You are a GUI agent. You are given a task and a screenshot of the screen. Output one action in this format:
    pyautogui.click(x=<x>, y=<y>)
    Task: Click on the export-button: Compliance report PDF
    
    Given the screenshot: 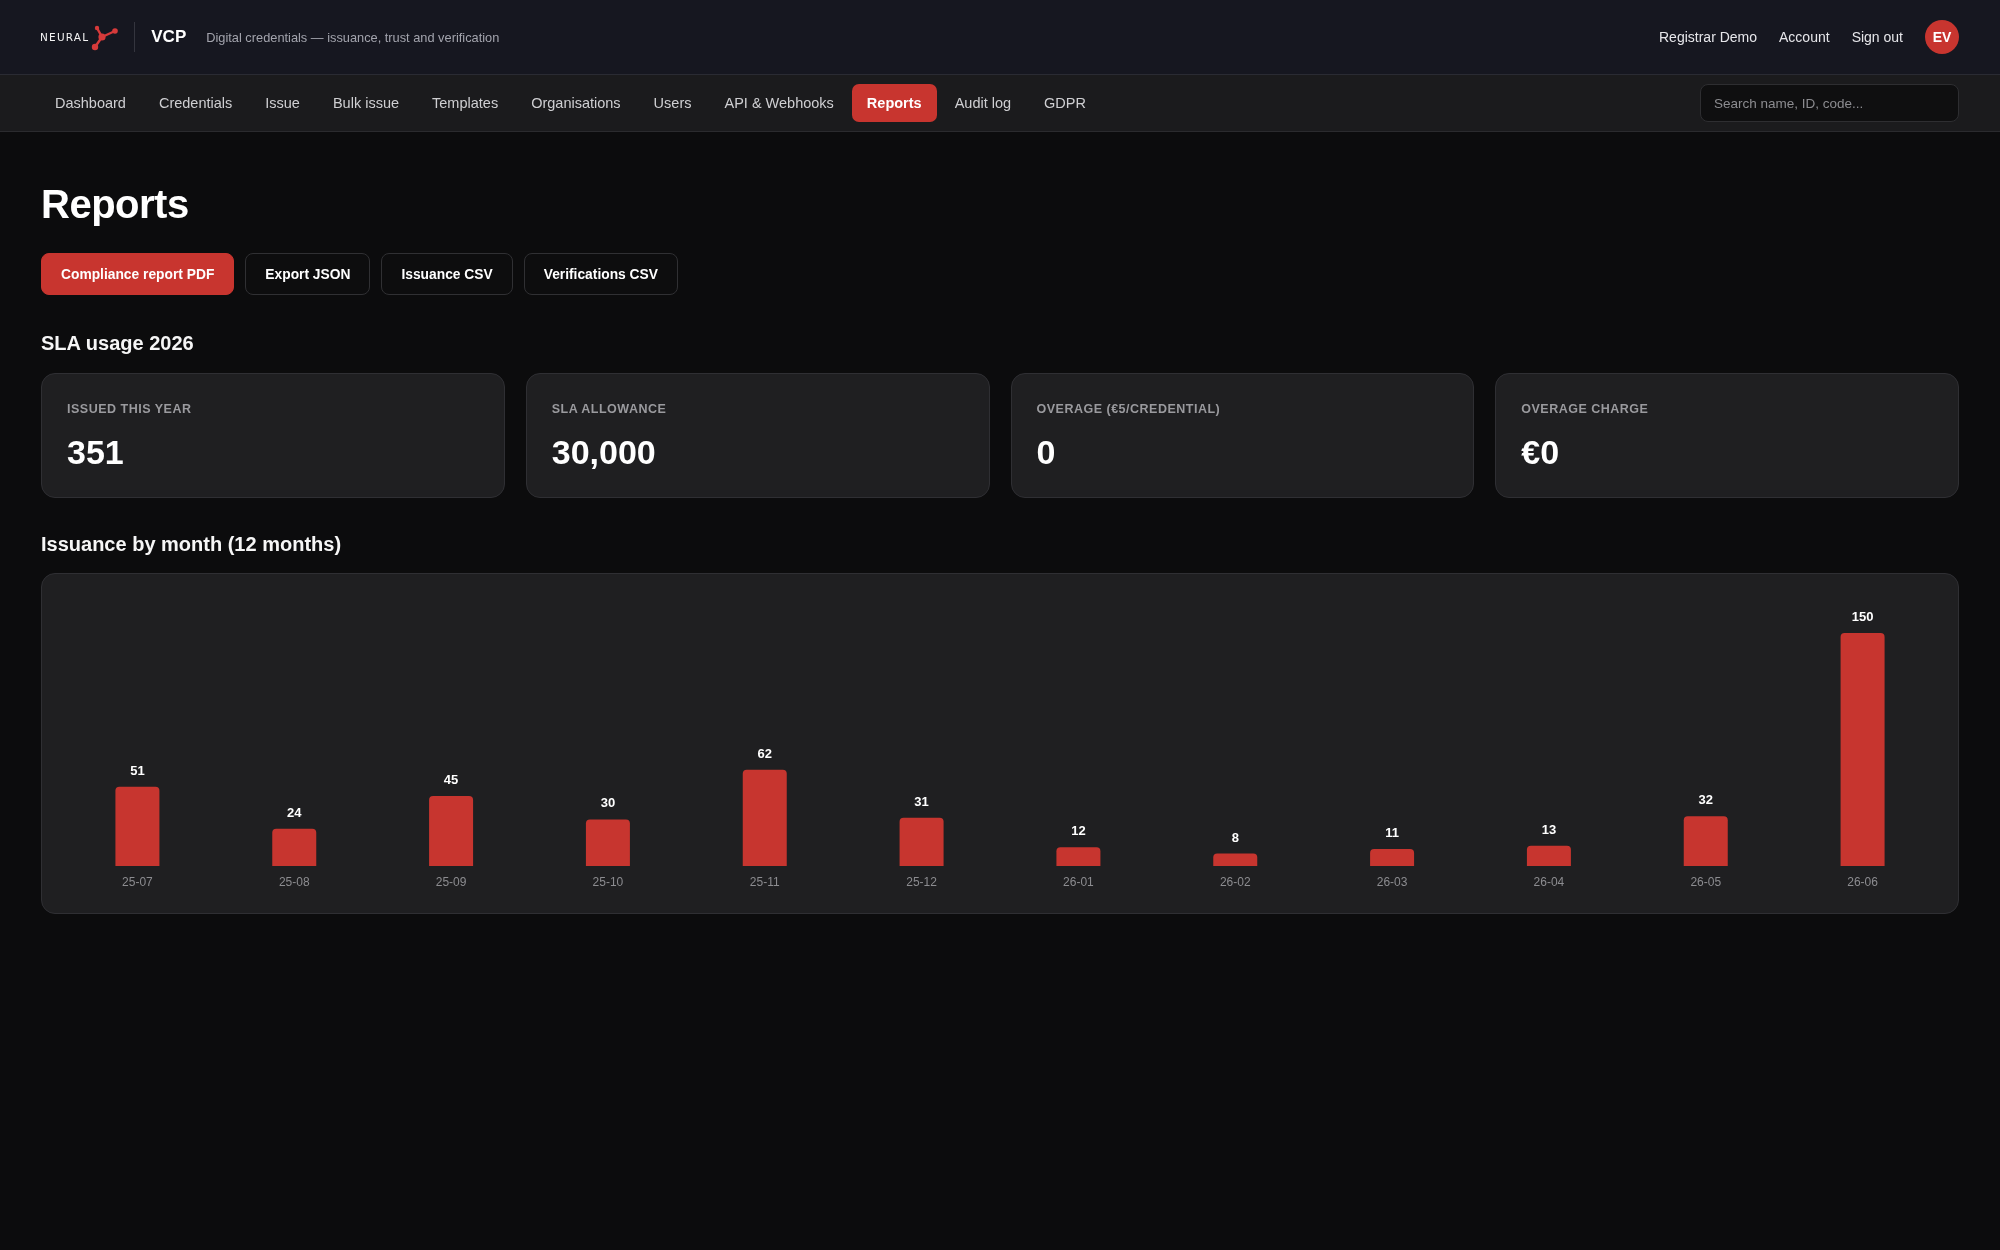 What is the action you would take?
    pyautogui.click(x=138, y=274)
    